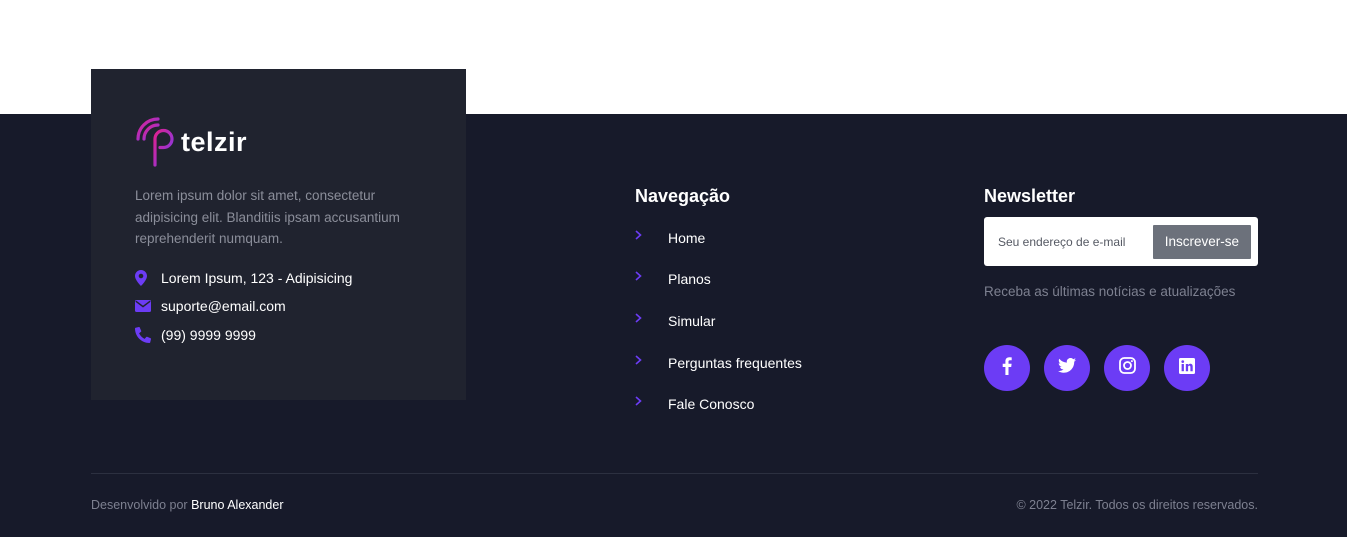  What do you see at coordinates (257, 277) in the screenshot?
I see `contact-address-text: Lorem Ipsum, 123 - Adipisicing` at bounding box center [257, 277].